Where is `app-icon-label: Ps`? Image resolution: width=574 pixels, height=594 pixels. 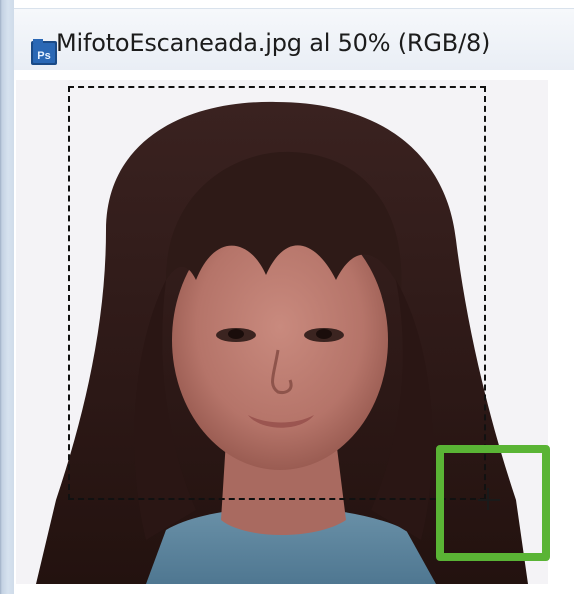 app-icon-label: Ps is located at coordinates (43, 56).